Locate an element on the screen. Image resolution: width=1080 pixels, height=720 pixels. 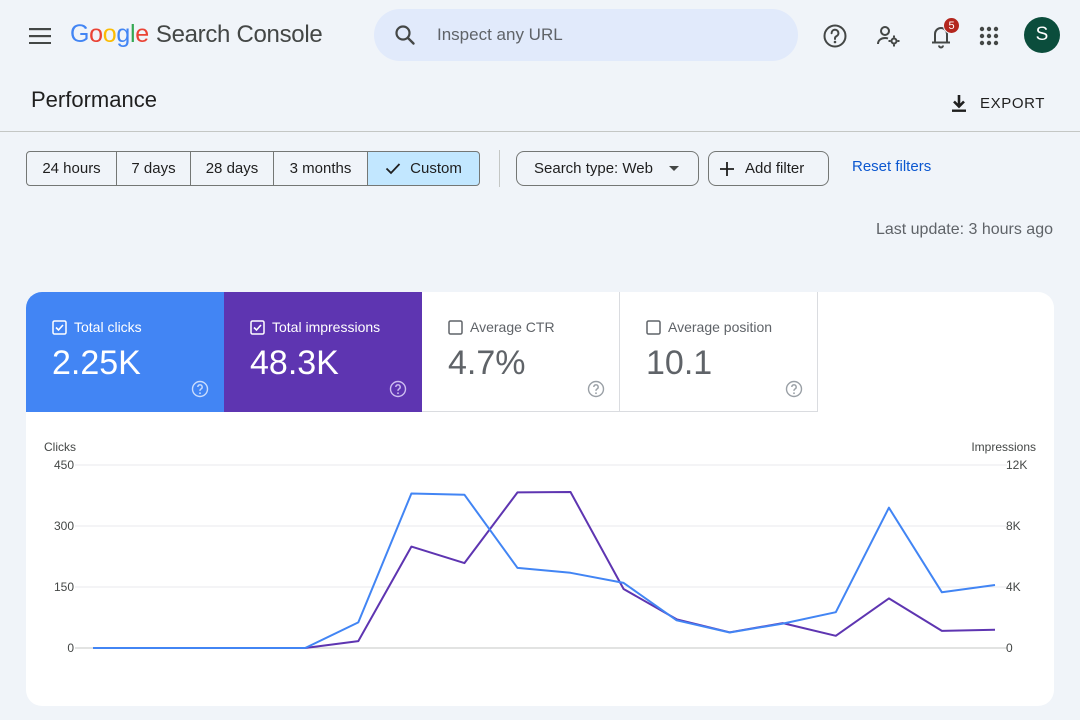
filter-divider is located at coordinates (499, 168).